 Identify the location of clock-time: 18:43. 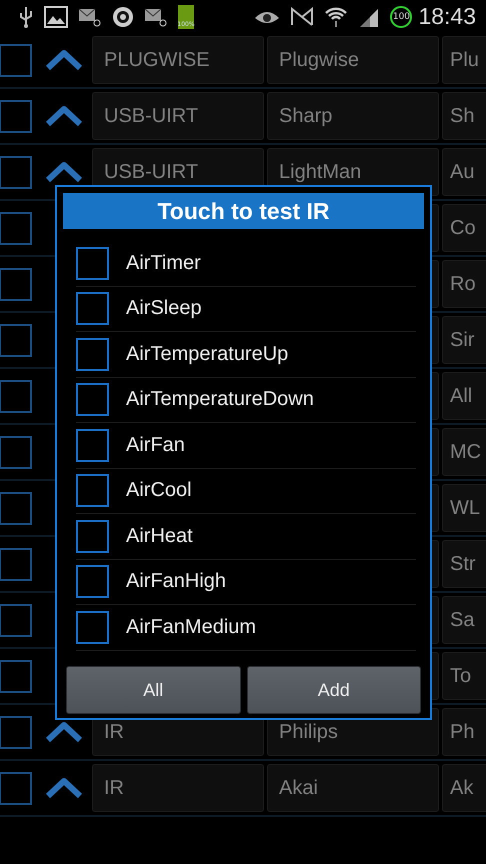
(447, 16).